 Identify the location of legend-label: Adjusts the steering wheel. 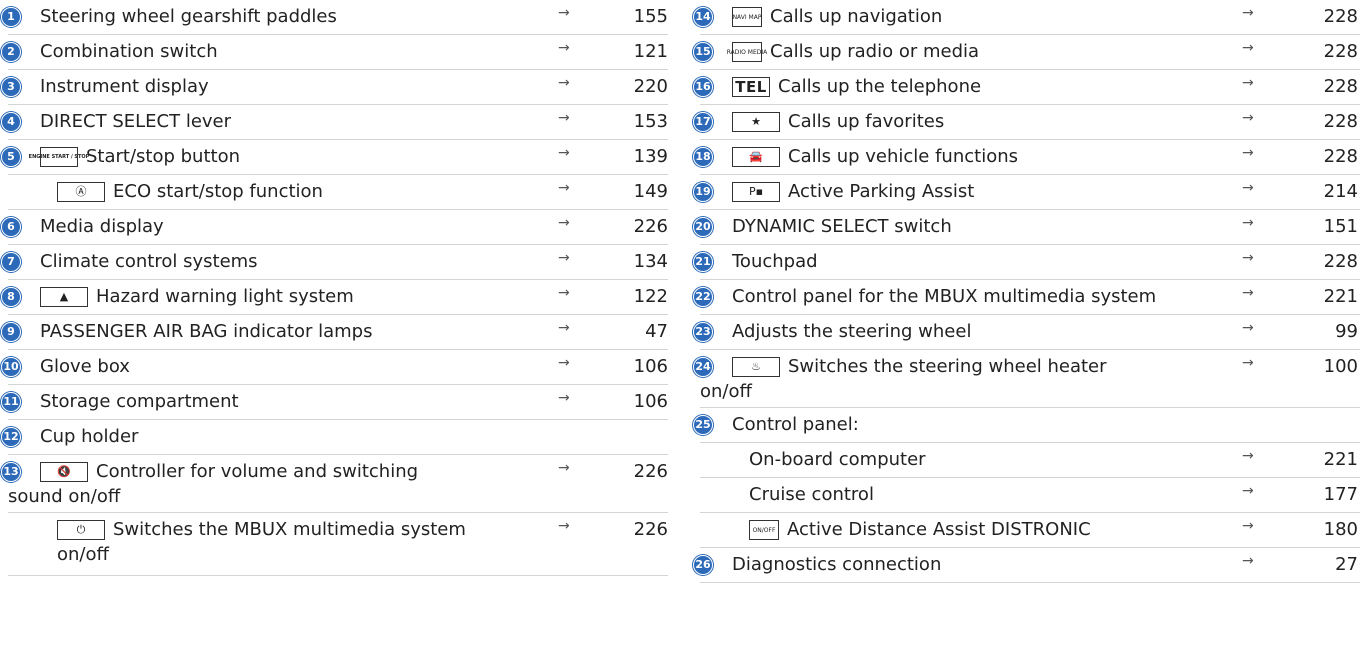
(852, 331).